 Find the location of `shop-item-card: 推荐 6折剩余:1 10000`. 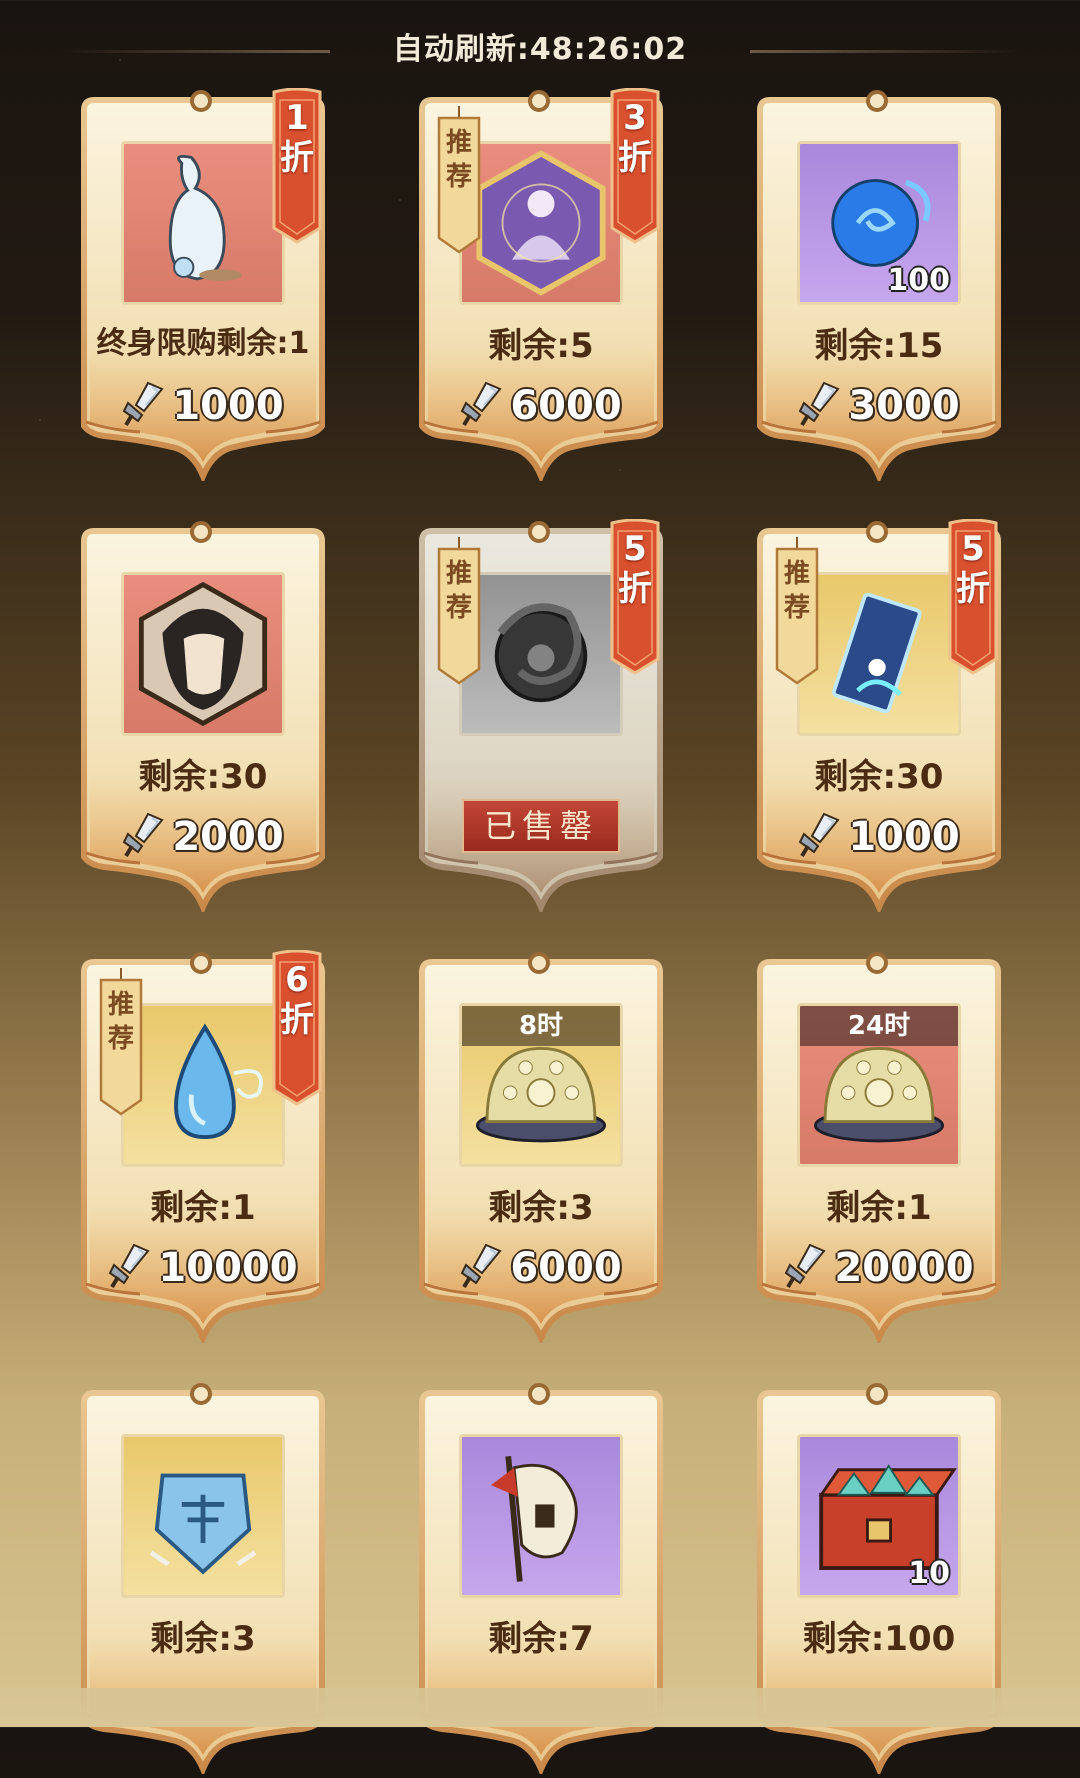

shop-item-card: 推荐 6折剩余:1 10000 is located at coordinates (203, 1147).